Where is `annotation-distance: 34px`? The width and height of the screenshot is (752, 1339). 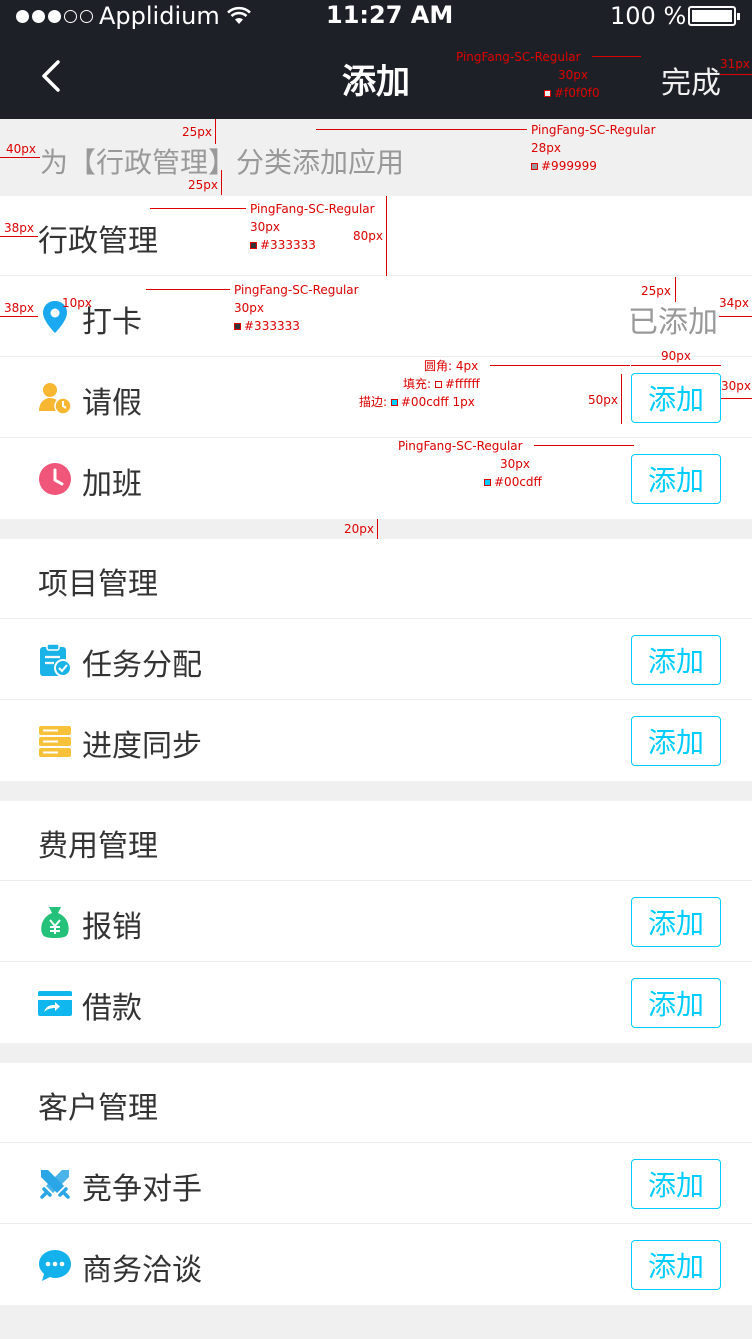
annotation-distance: 34px is located at coordinates (734, 303).